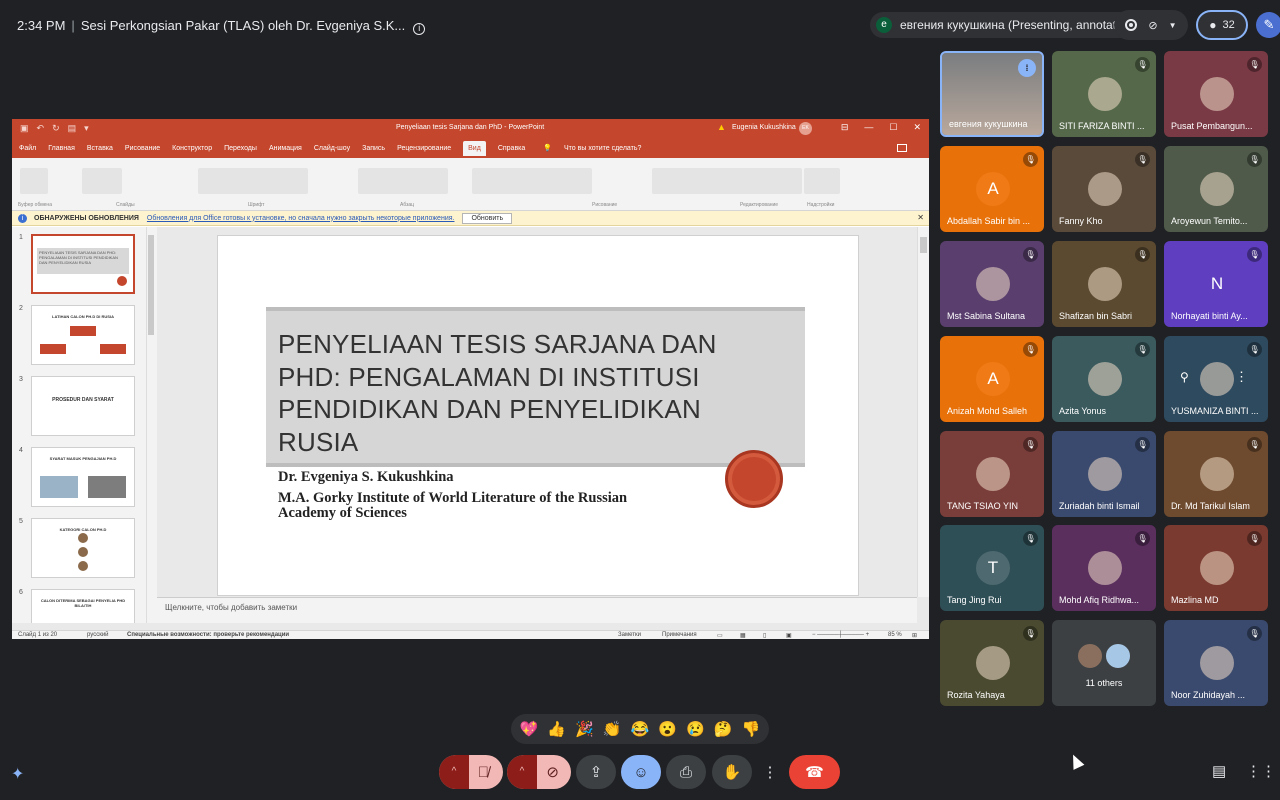  I want to click on save-icon: ▣, so click(24, 128).